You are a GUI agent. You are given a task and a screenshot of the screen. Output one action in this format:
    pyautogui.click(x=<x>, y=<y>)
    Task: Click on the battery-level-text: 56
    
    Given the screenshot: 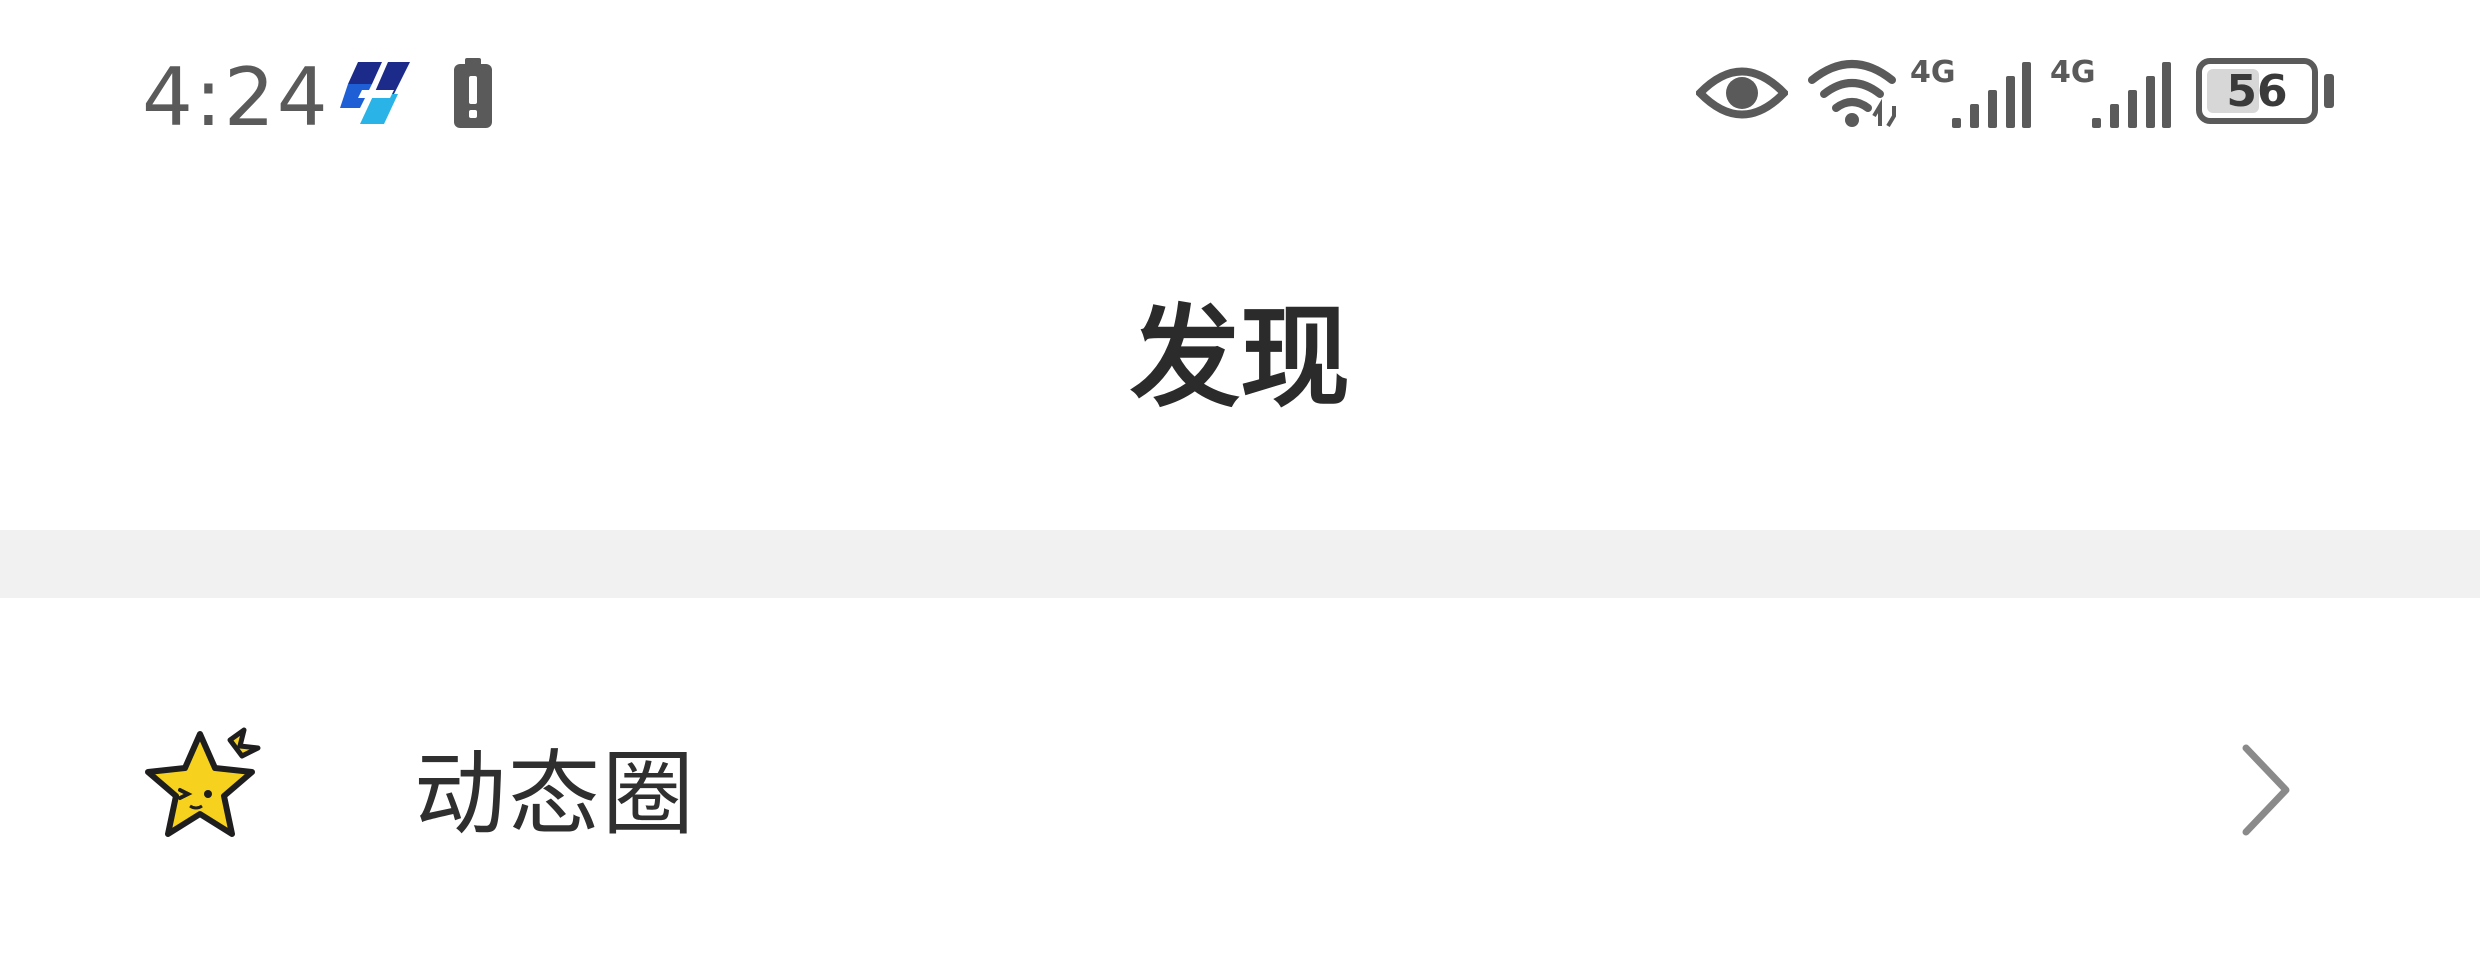 What is the action you would take?
    pyautogui.click(x=2257, y=91)
    